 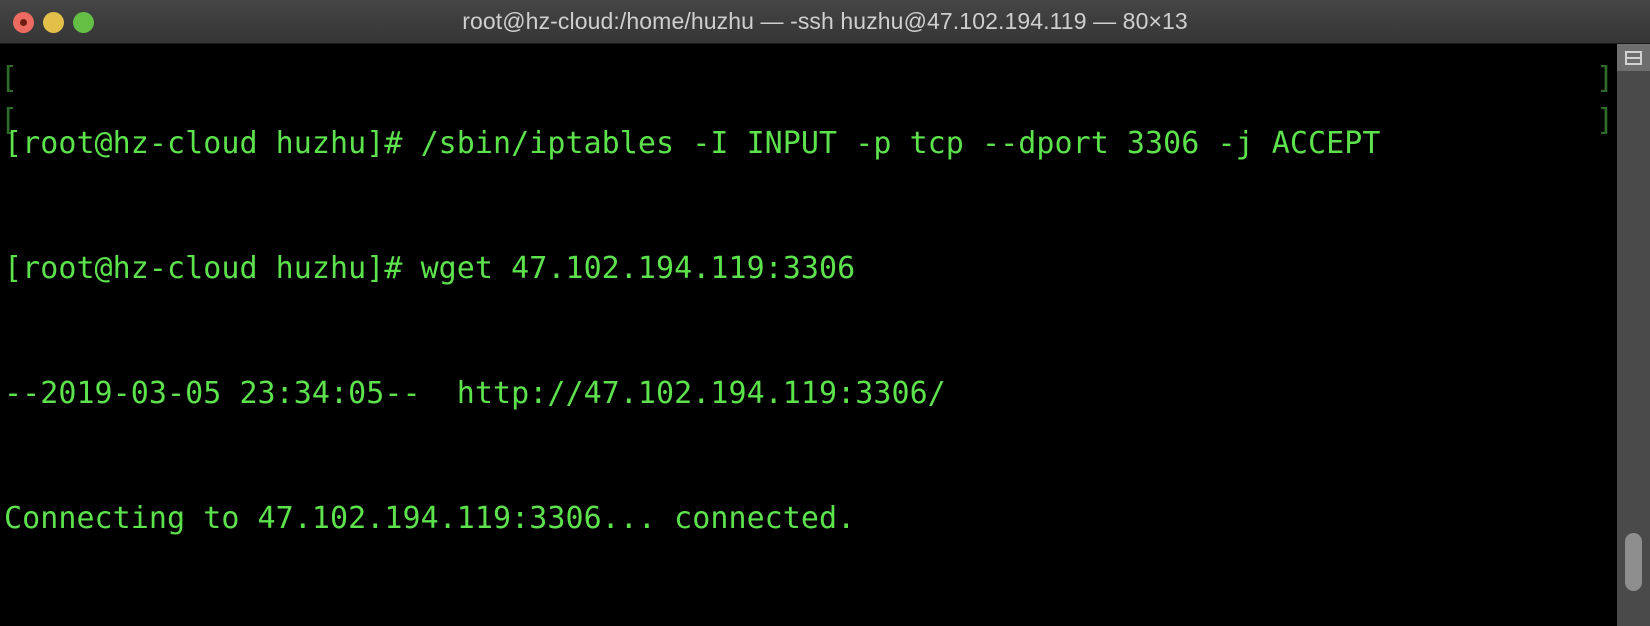 What do you see at coordinates (83, 22) in the screenshot?
I see `maximize-button` at bounding box center [83, 22].